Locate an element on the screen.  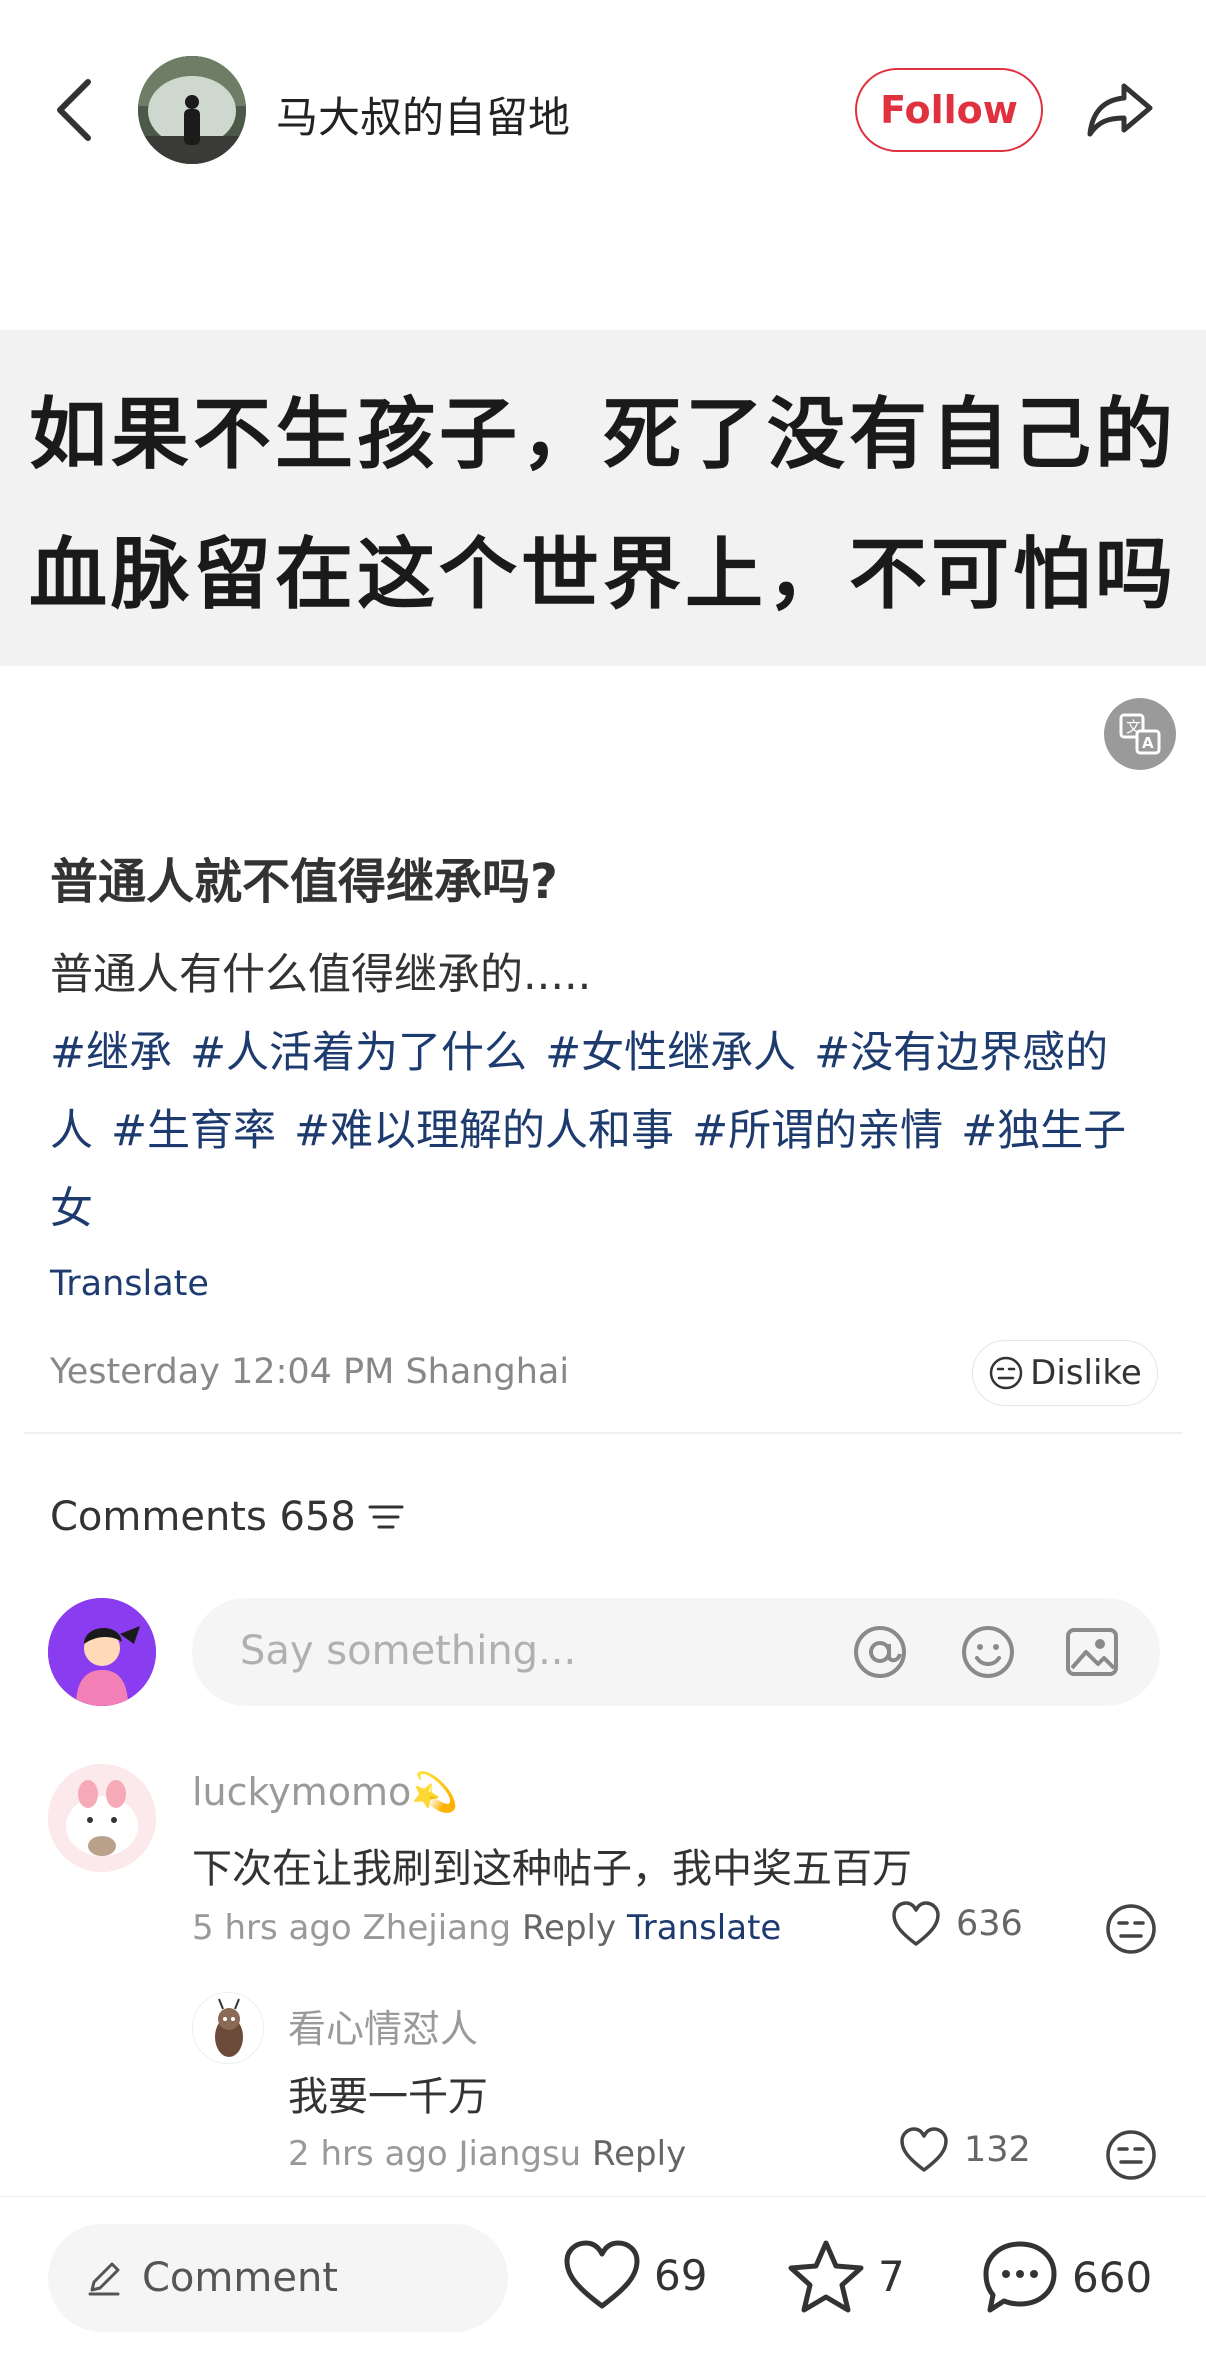
post-like-button: 69 is located at coordinates (634, 2275).